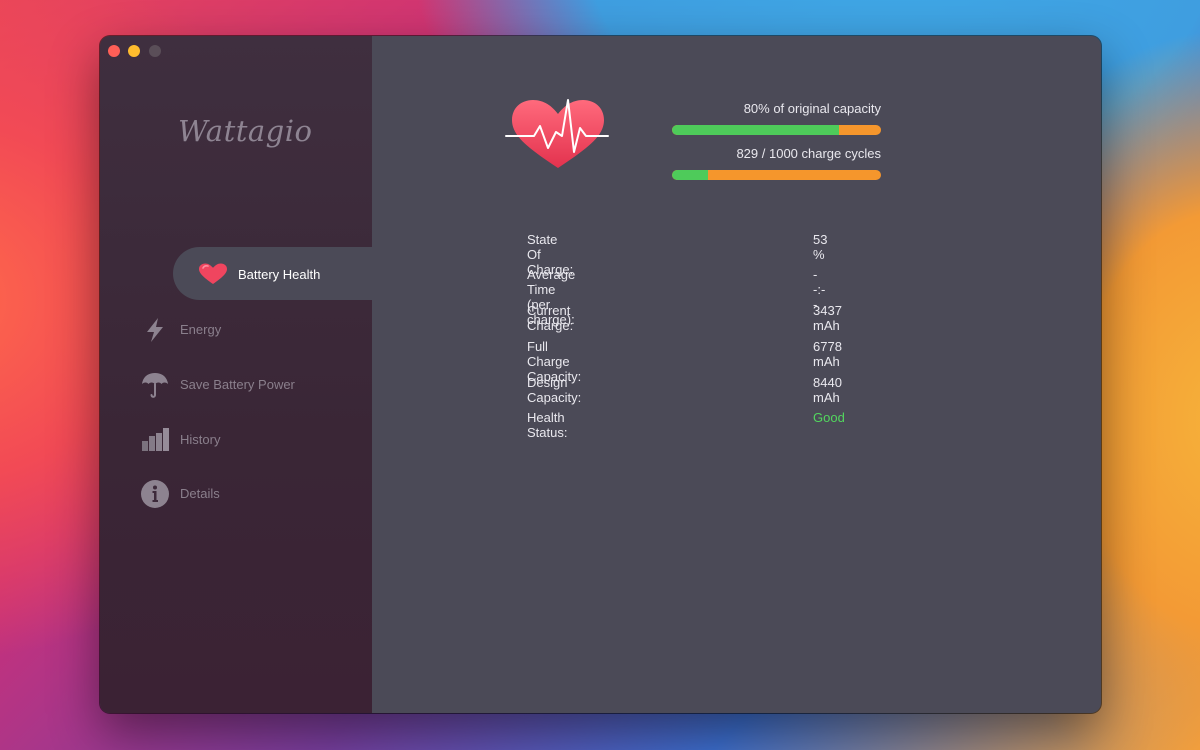 The width and height of the screenshot is (1200, 750). I want to click on minimize-button, so click(134, 51).